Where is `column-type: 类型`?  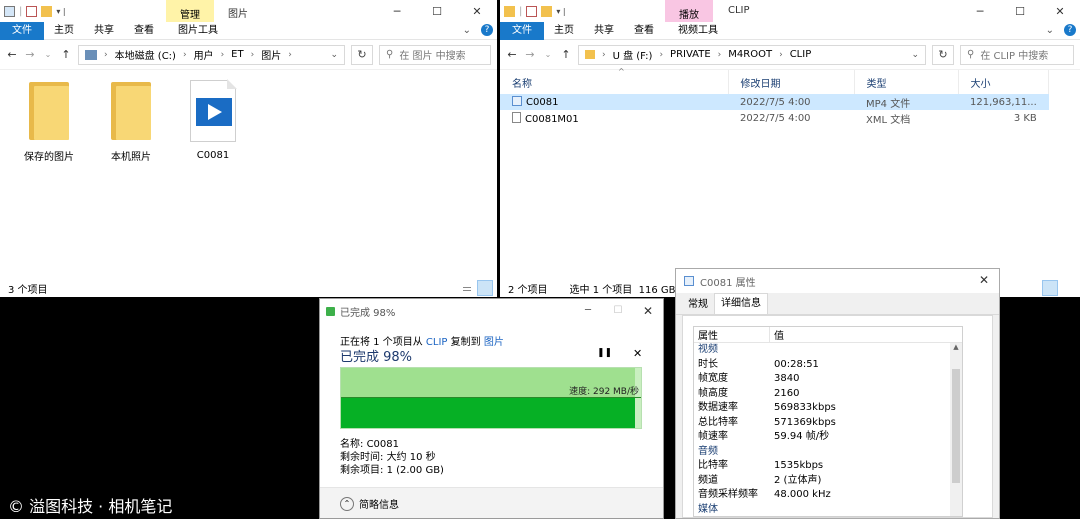
column-type: 类型 is located at coordinates (906, 82).